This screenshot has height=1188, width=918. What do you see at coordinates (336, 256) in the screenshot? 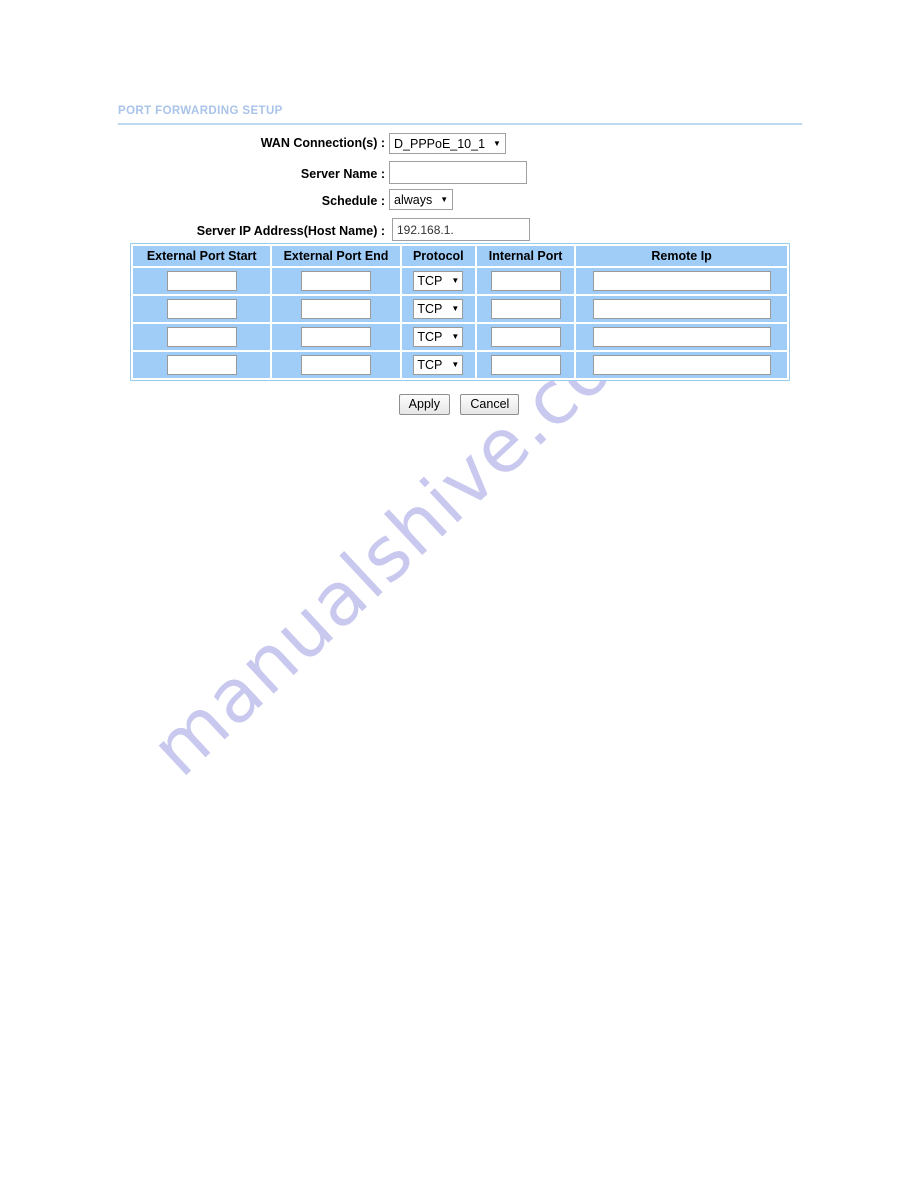
I see `column-header-external-port-end: External Port End` at bounding box center [336, 256].